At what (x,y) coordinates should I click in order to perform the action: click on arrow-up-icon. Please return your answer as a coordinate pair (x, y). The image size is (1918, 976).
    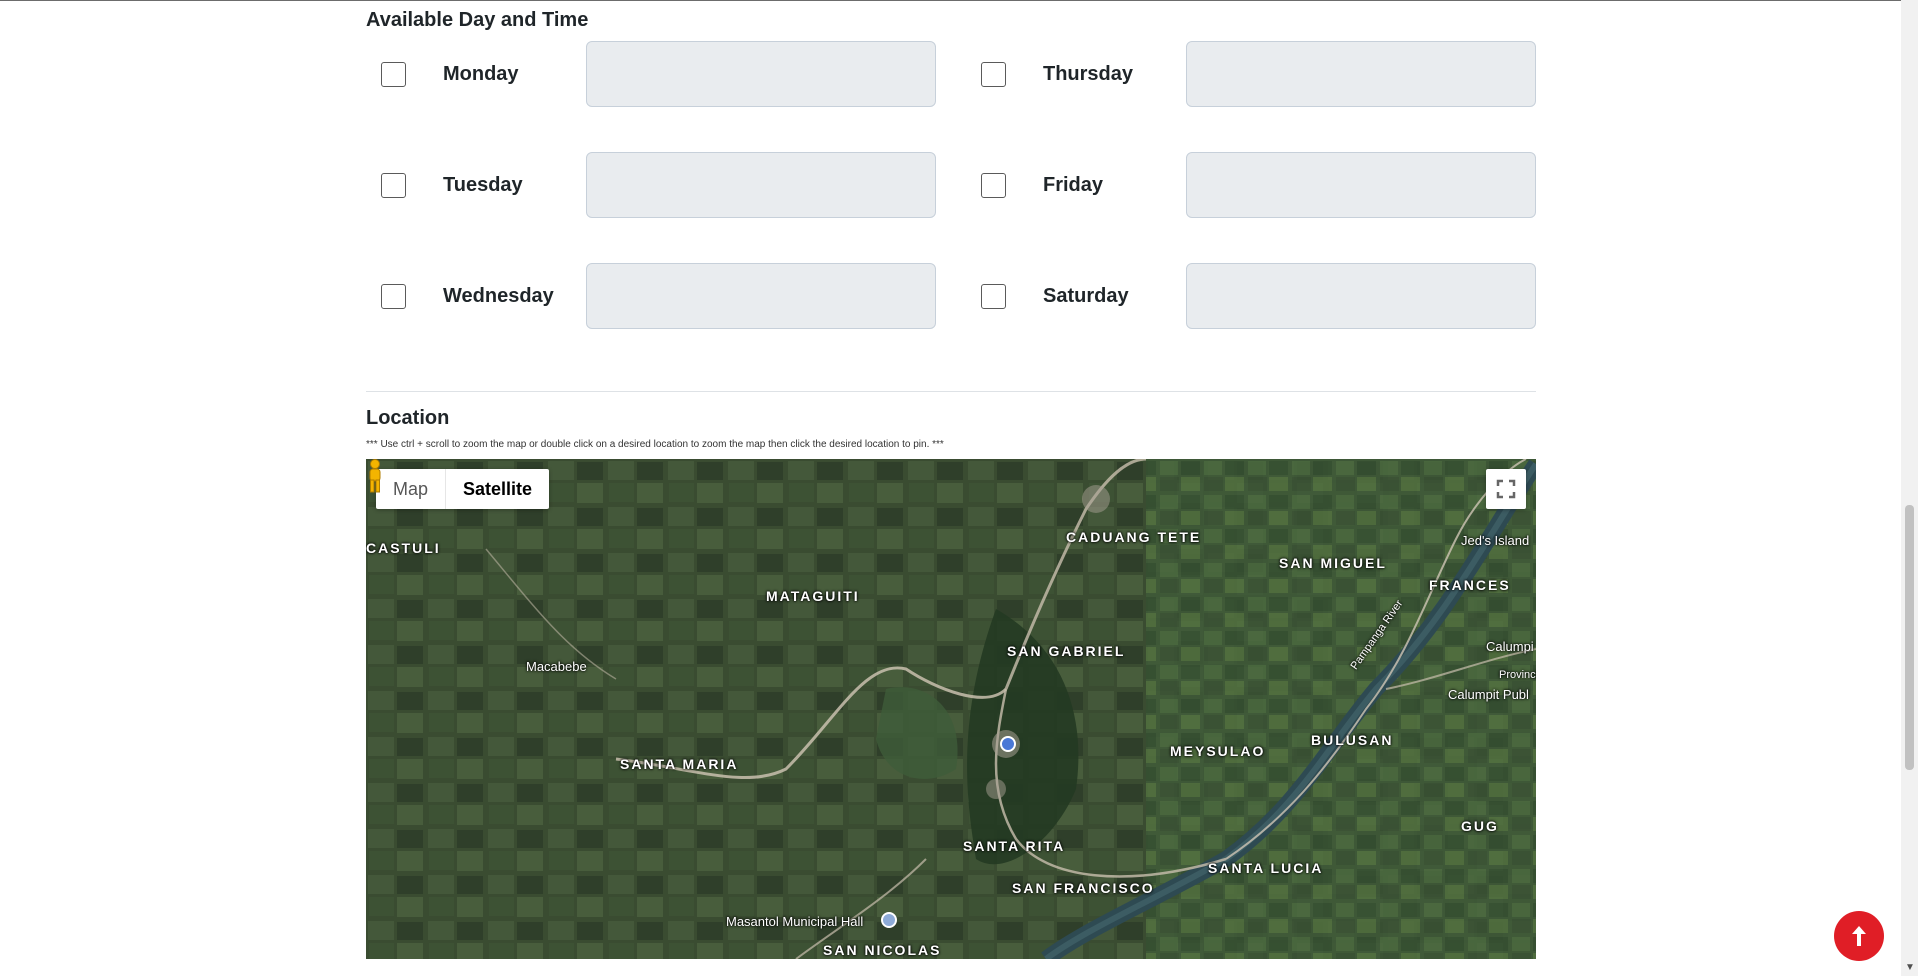
    Looking at the image, I should click on (1859, 936).